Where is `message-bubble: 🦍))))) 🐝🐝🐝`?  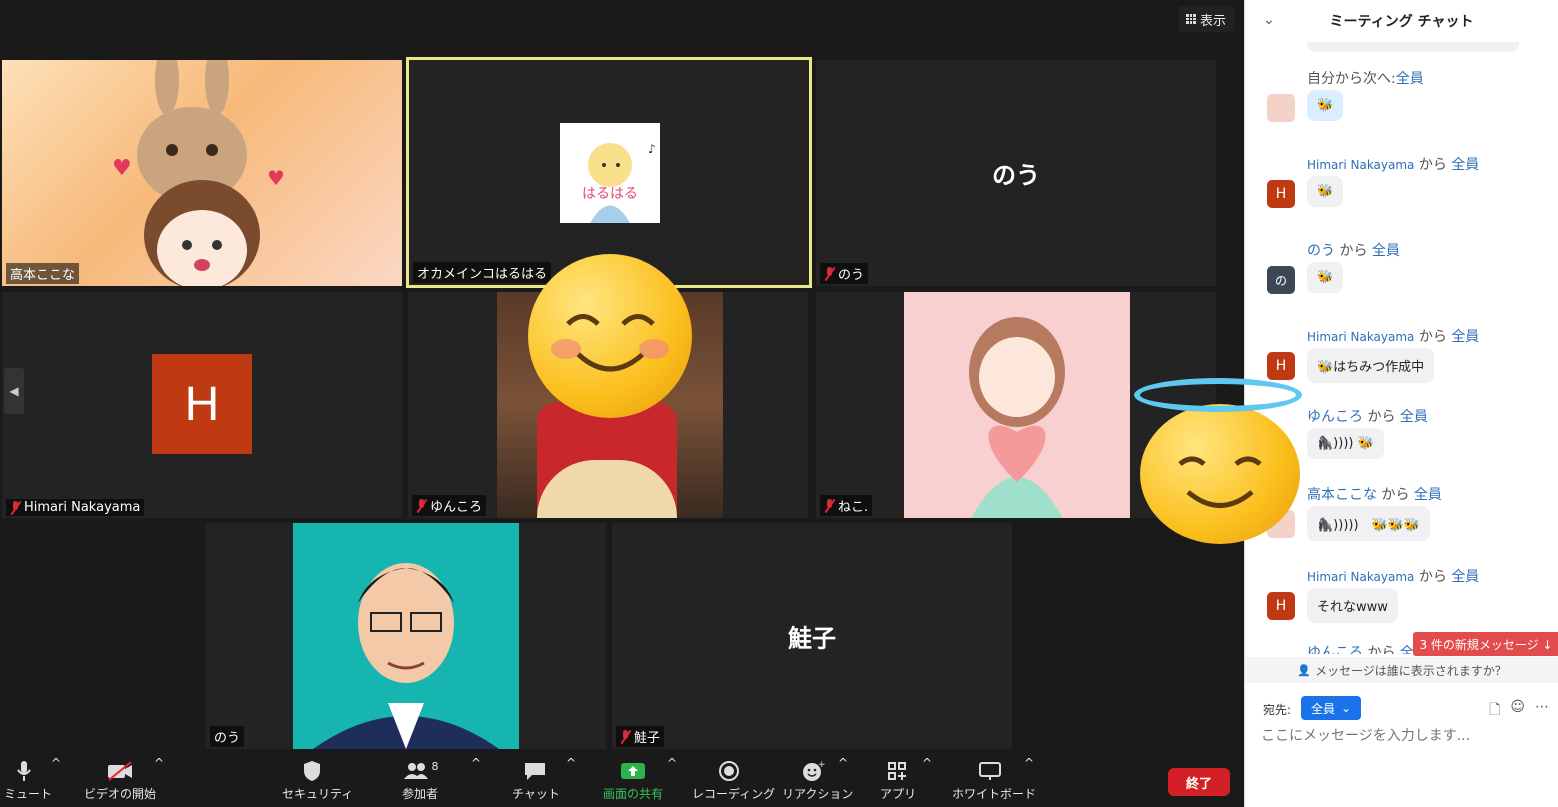 message-bubble: 🦍))))) 🐝🐝🐝 is located at coordinates (1369, 523).